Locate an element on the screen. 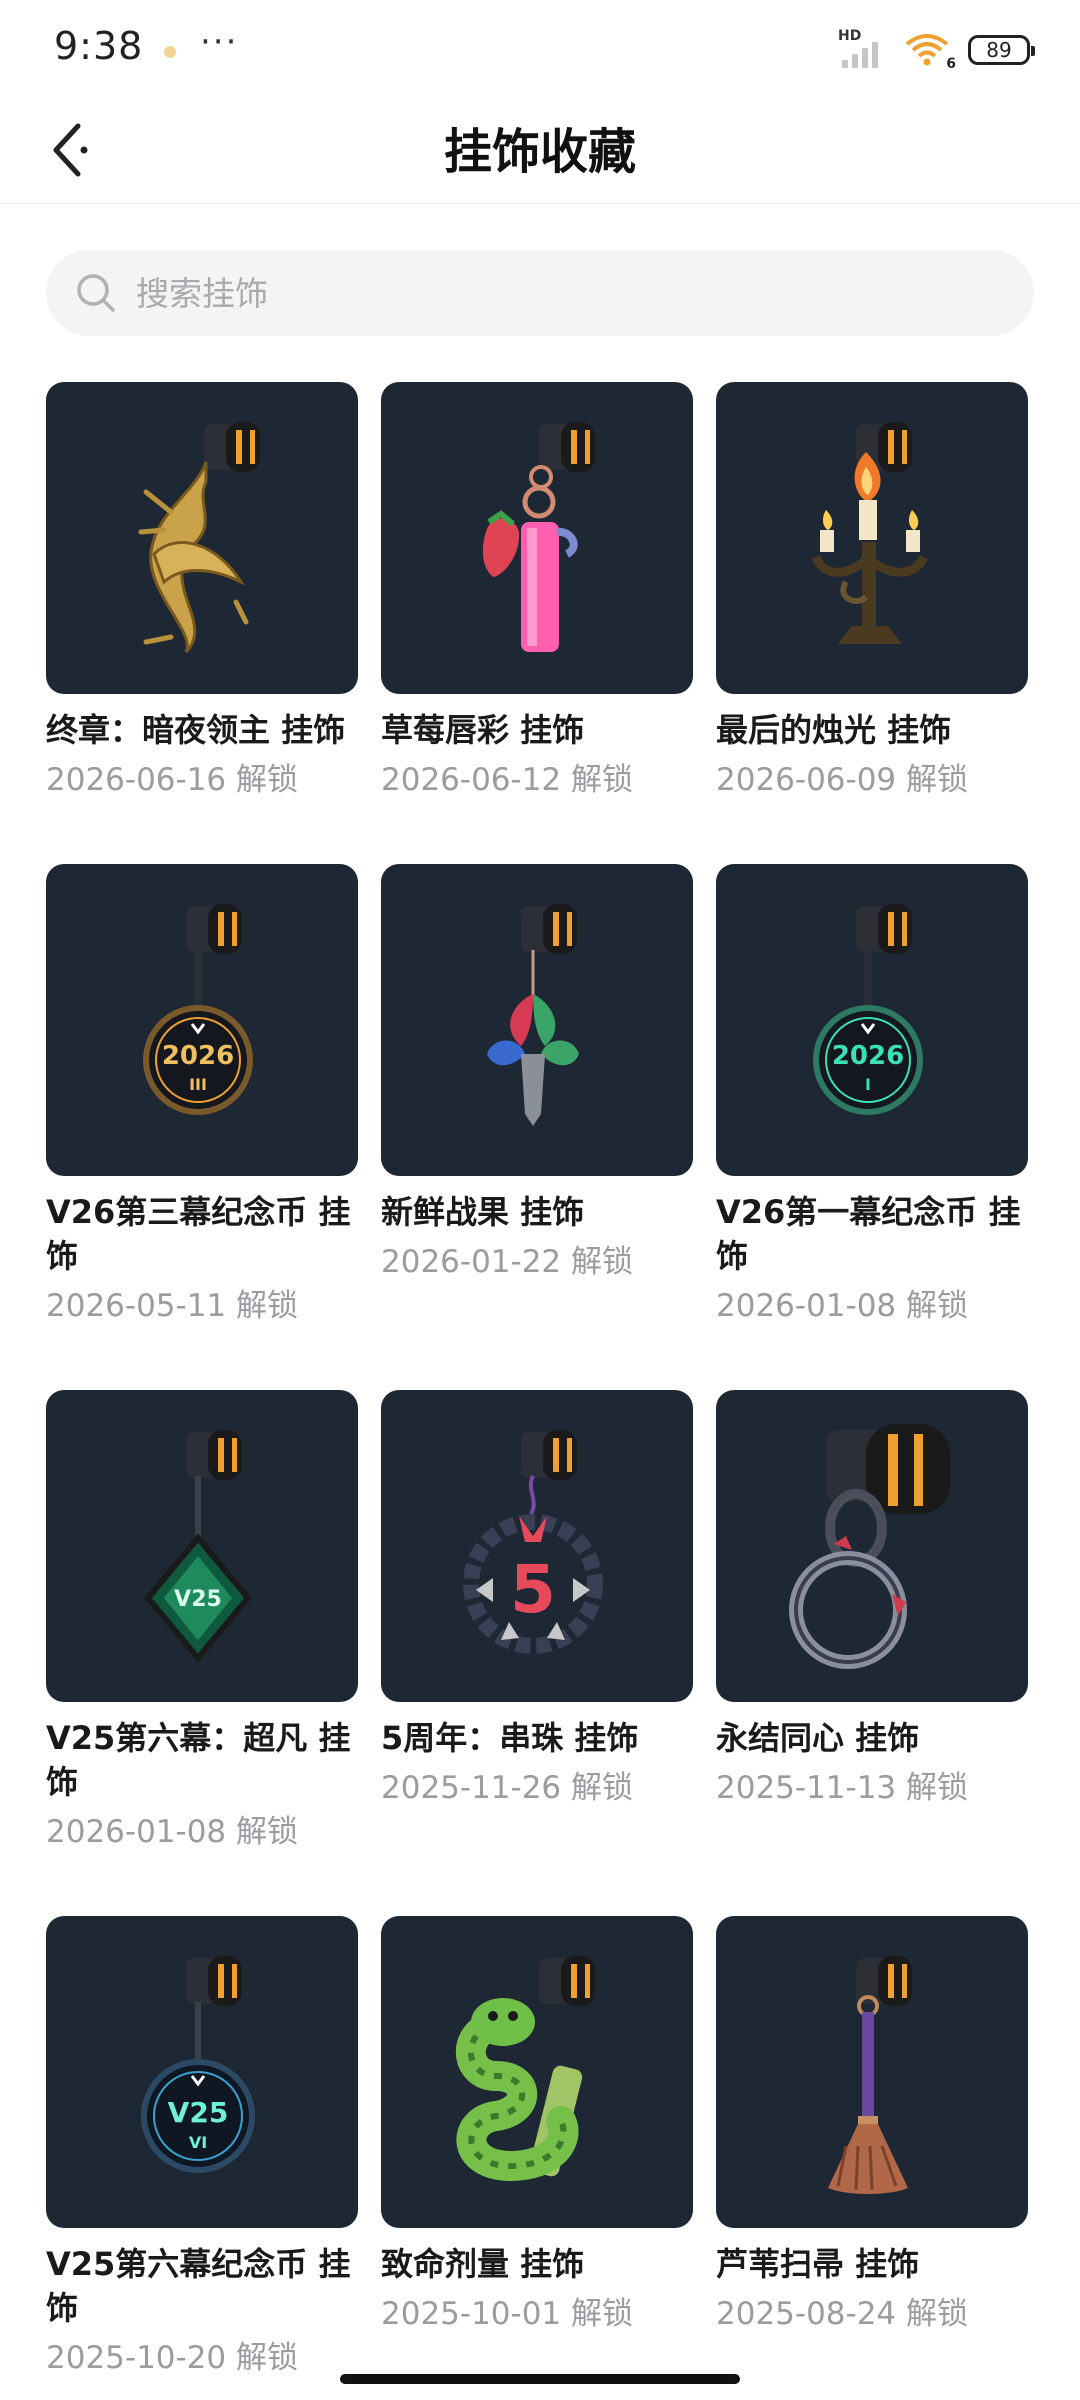 Image resolution: width=1080 pixels, height=2400 pixels. charm-item: 芦苇扫帚 挂饰 2025-08-24 解锁 is located at coordinates (872, 2148).